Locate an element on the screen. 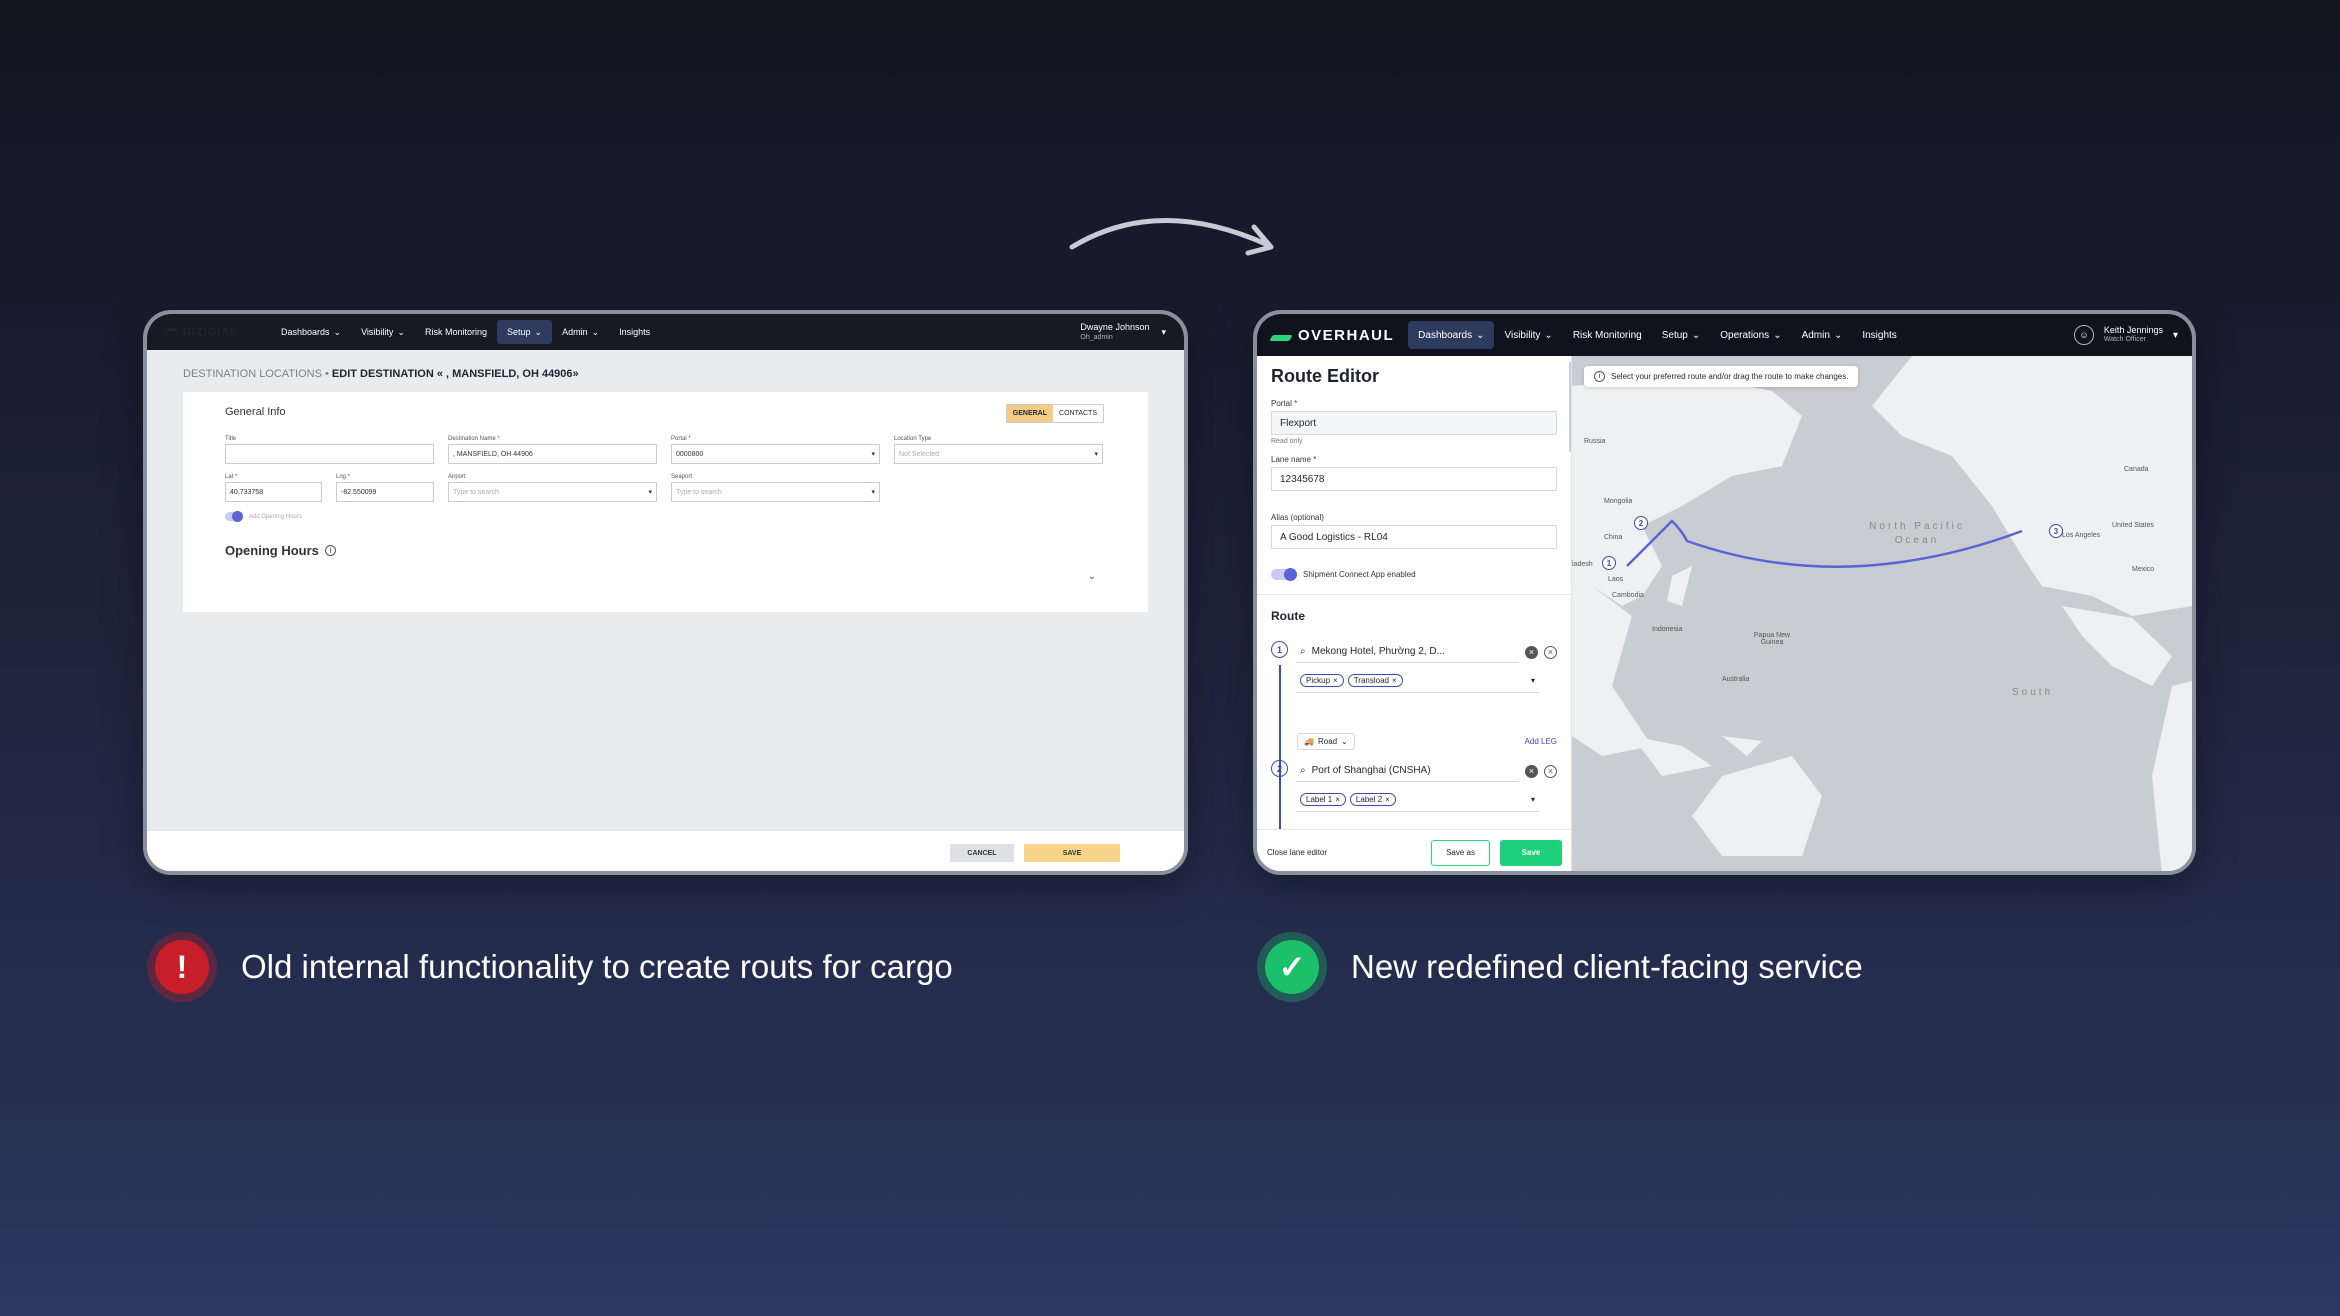  route-title: Route is located at coordinates (1288, 616).